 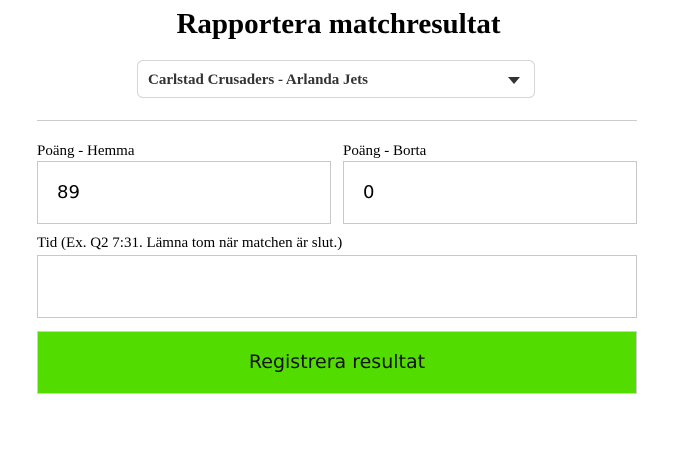 I want to click on page-title: Rapportera matchresultat, so click(x=338, y=24).